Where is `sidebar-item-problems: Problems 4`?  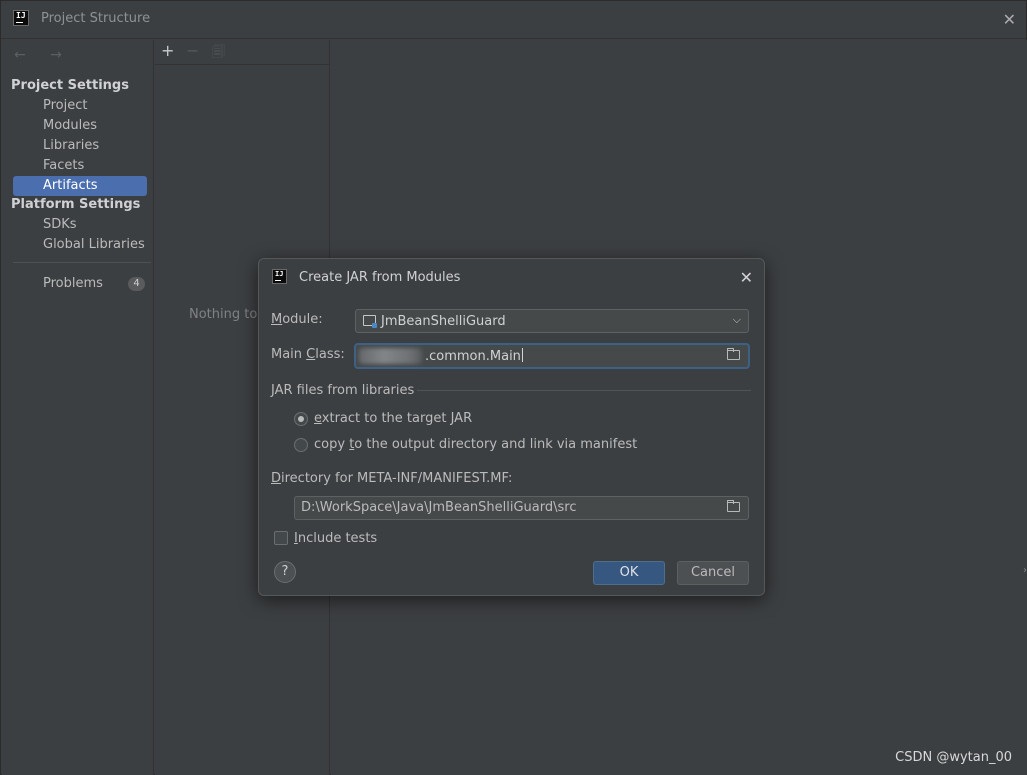
sidebar-item-problems: Problems 4 is located at coordinates (80, 284).